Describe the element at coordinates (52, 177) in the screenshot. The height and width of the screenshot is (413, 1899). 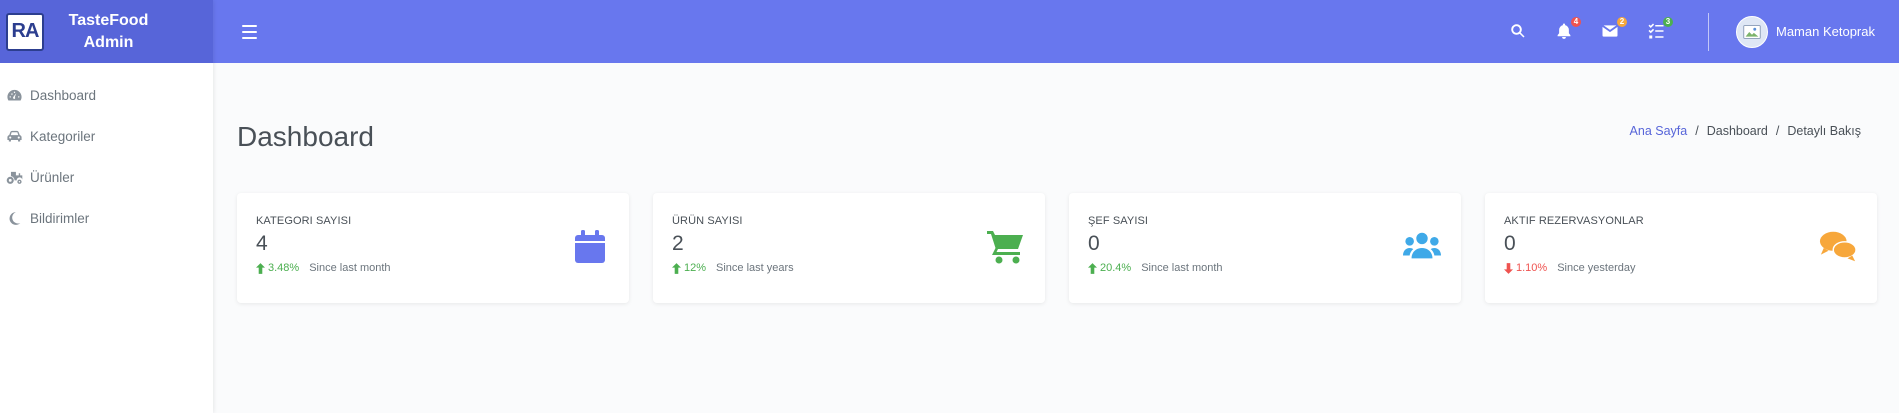
I see `sidebar-item-label: Ürünler` at that location.